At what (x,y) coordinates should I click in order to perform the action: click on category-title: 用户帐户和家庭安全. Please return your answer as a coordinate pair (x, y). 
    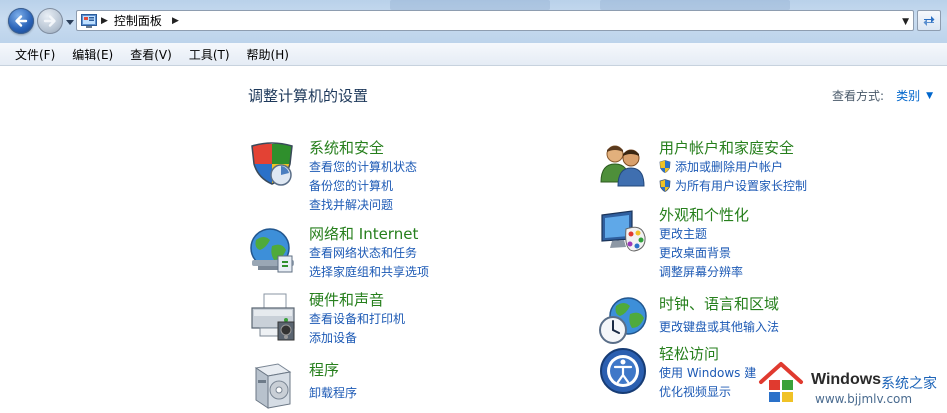
    Looking at the image, I should click on (726, 147).